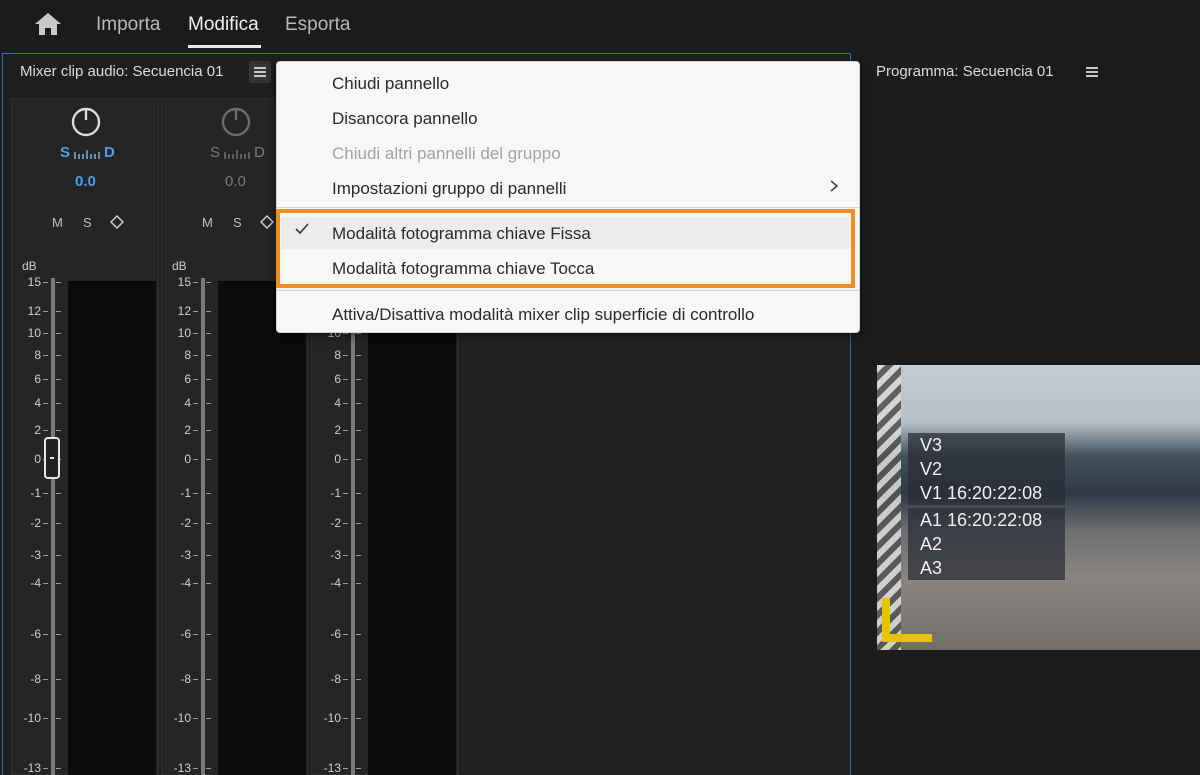  Describe the element at coordinates (223, 25) in the screenshot. I see `tab-modifica: Modifica` at that location.